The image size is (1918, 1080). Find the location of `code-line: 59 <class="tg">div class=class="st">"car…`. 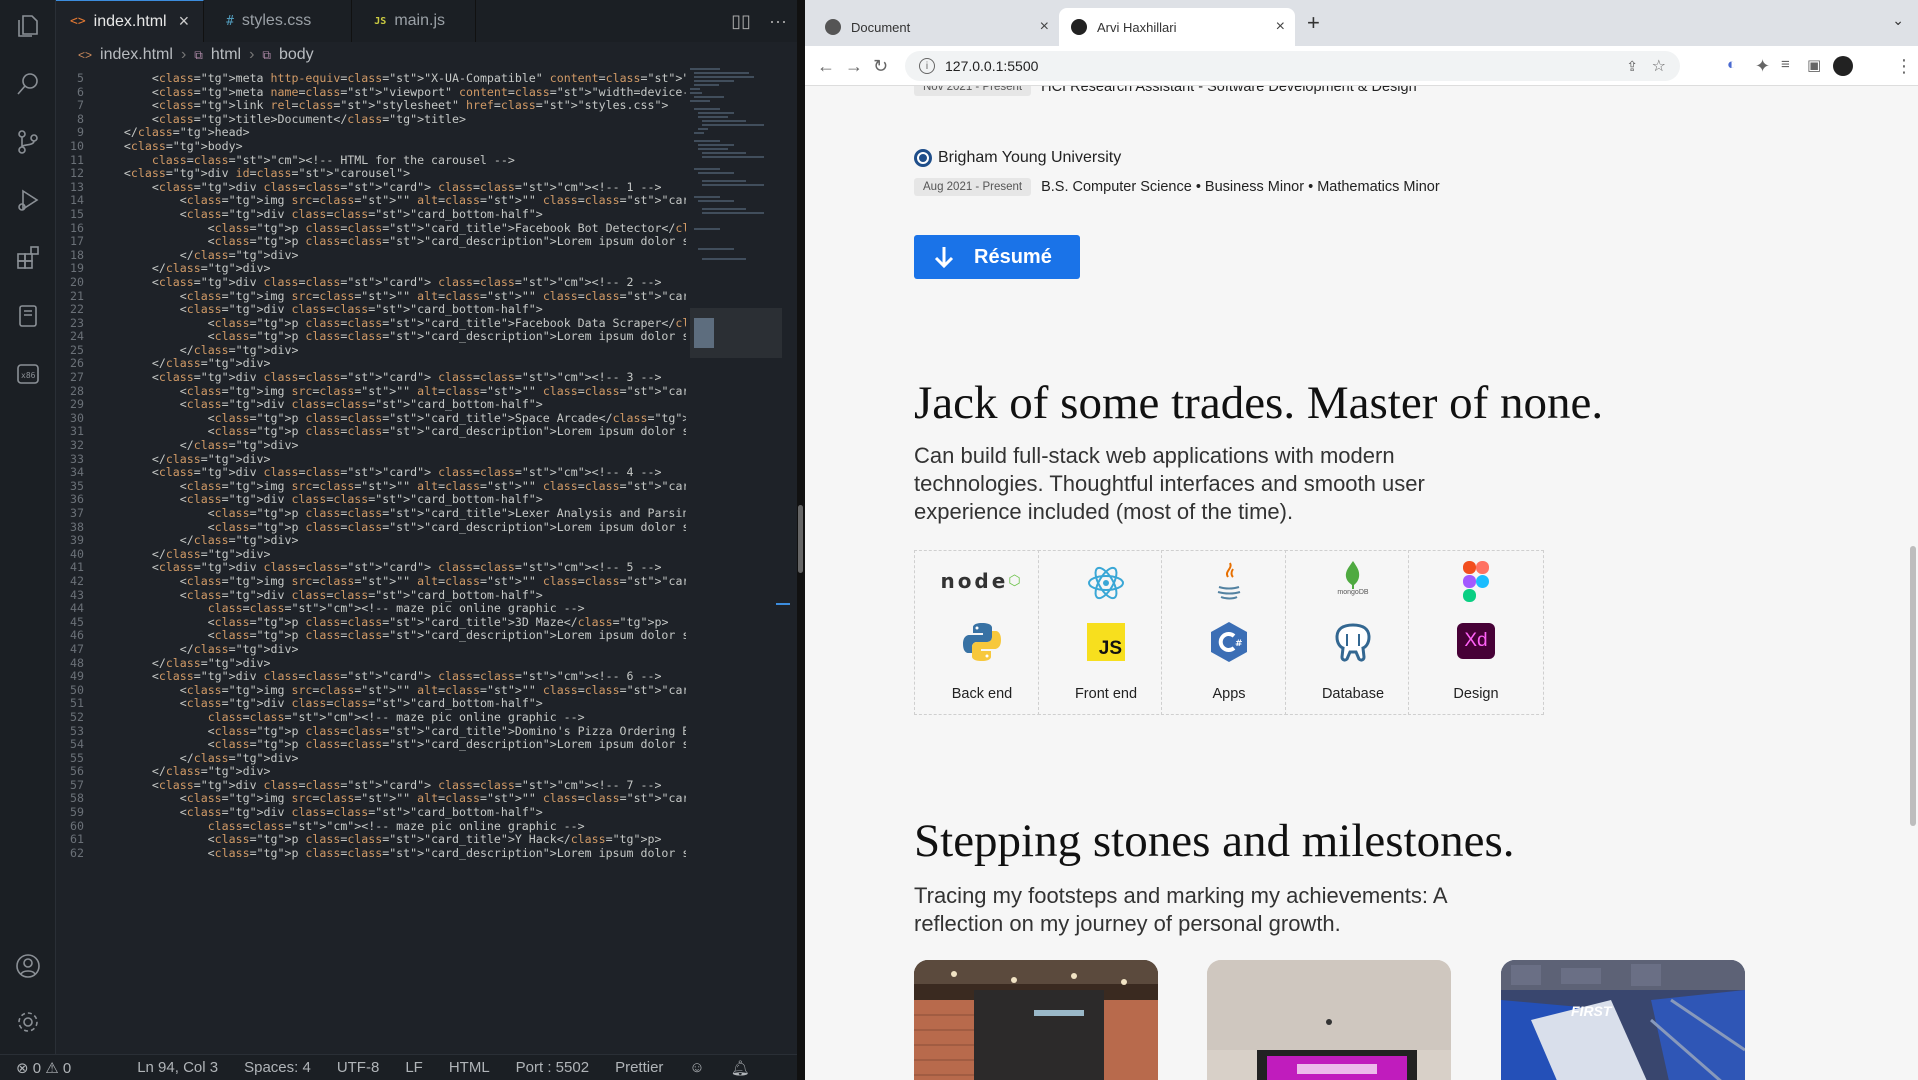

code-line: 59 <class="tg">div class=class="st">"car… is located at coordinates (371, 812).